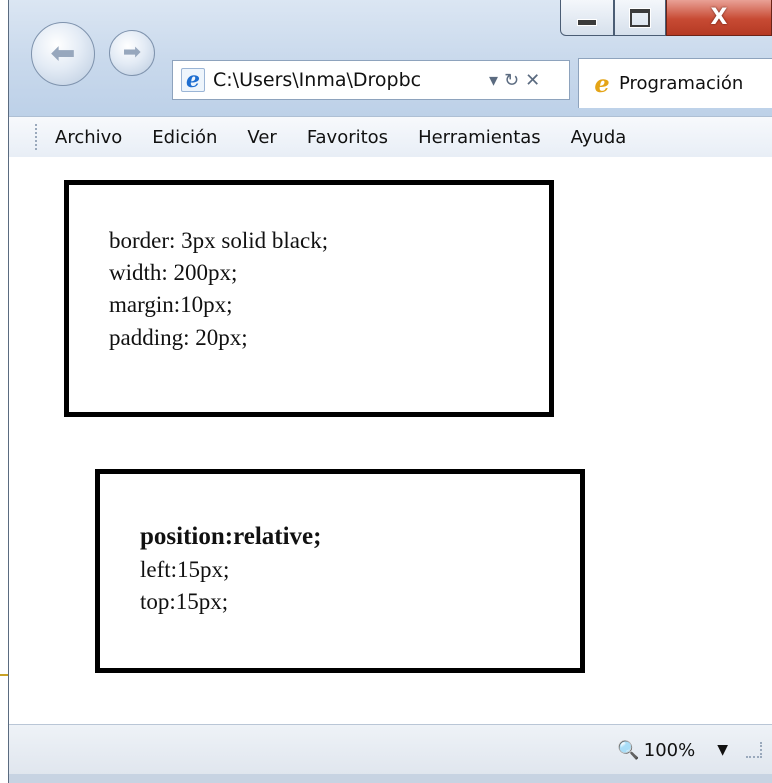 The height and width of the screenshot is (783, 772). I want to click on menu-ayuda: Ayuda, so click(599, 137).